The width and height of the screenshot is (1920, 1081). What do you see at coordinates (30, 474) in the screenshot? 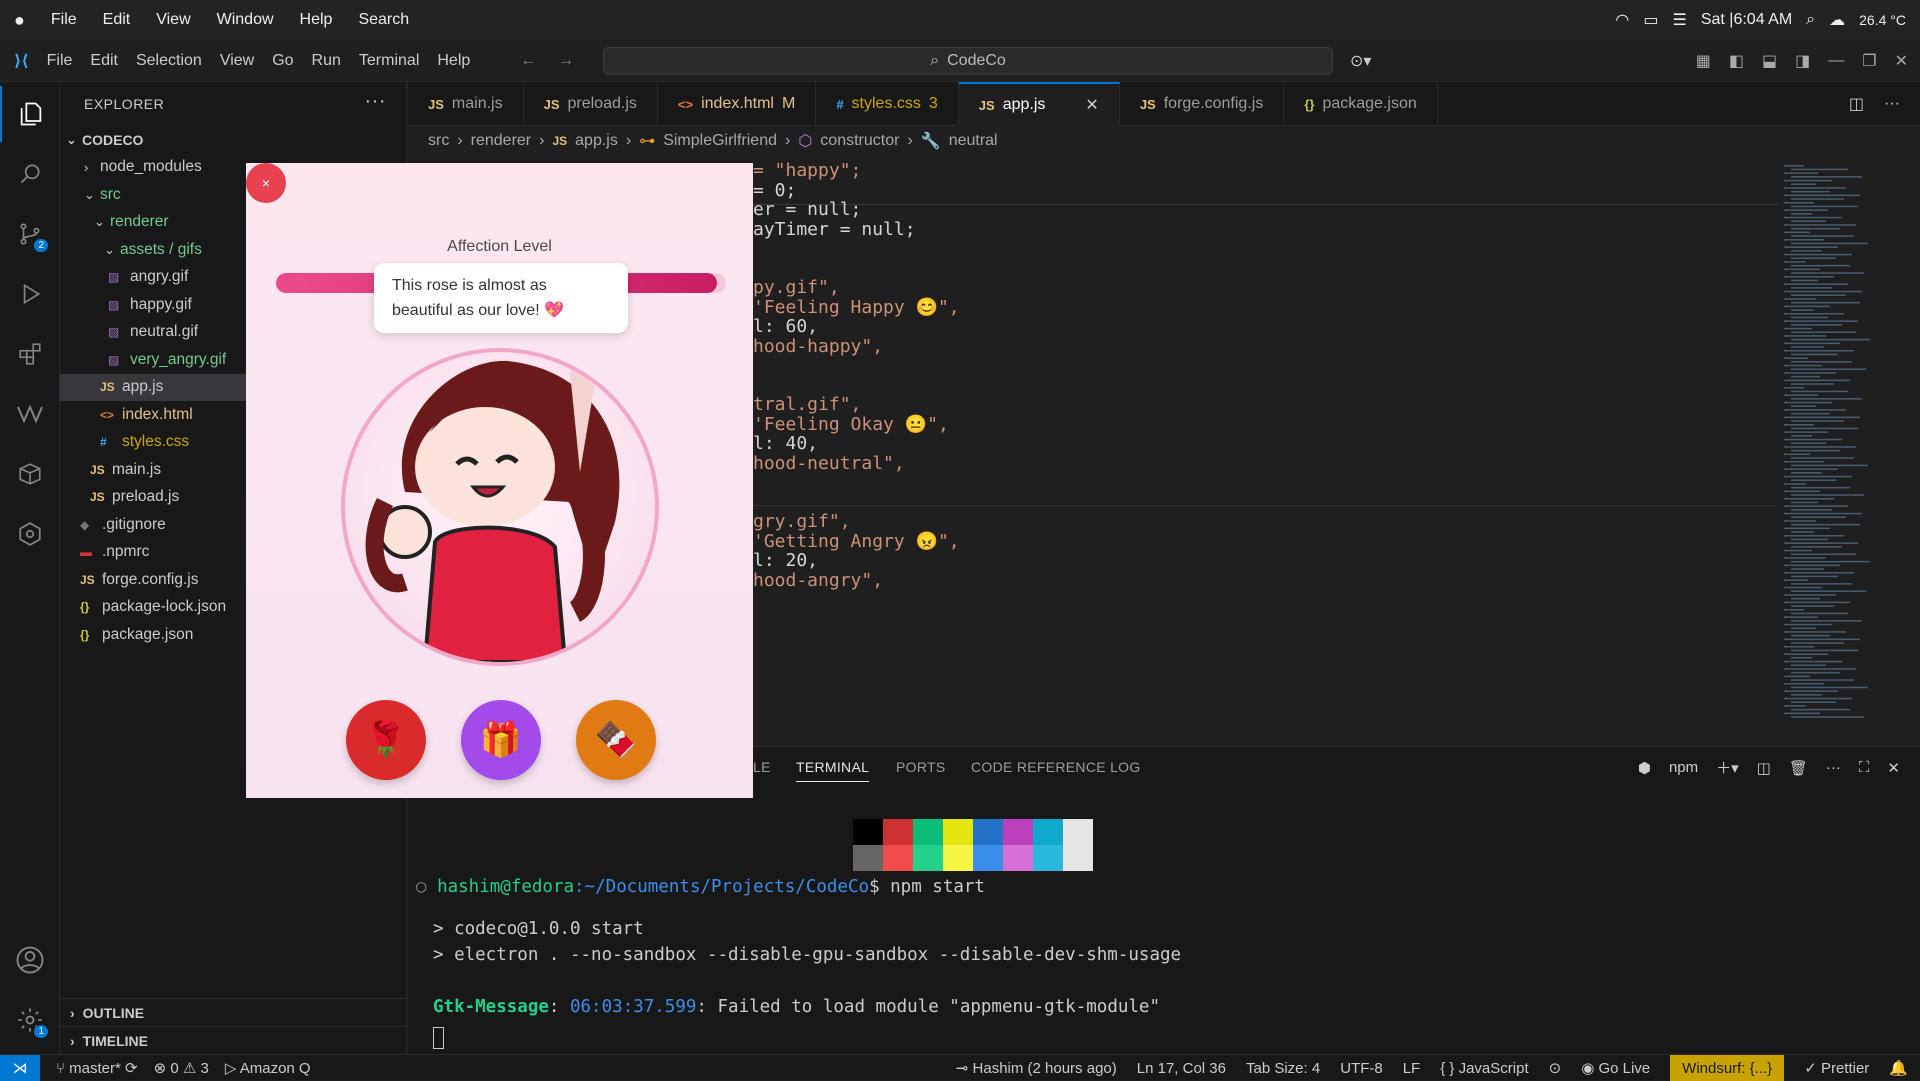
I see `remote-explorer-icon` at bounding box center [30, 474].